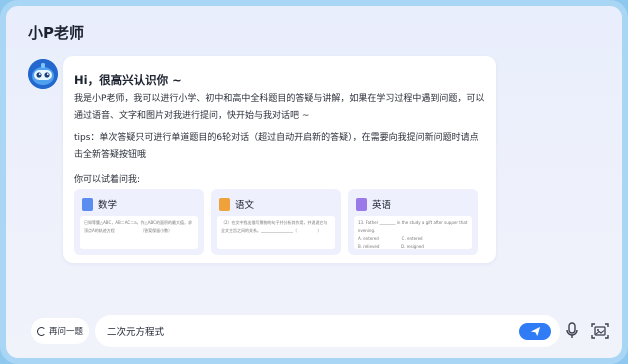 The image size is (628, 364). What do you see at coordinates (128, 80) in the screenshot?
I see `greeting-text: Hi，很高兴认识你 ~` at bounding box center [128, 80].